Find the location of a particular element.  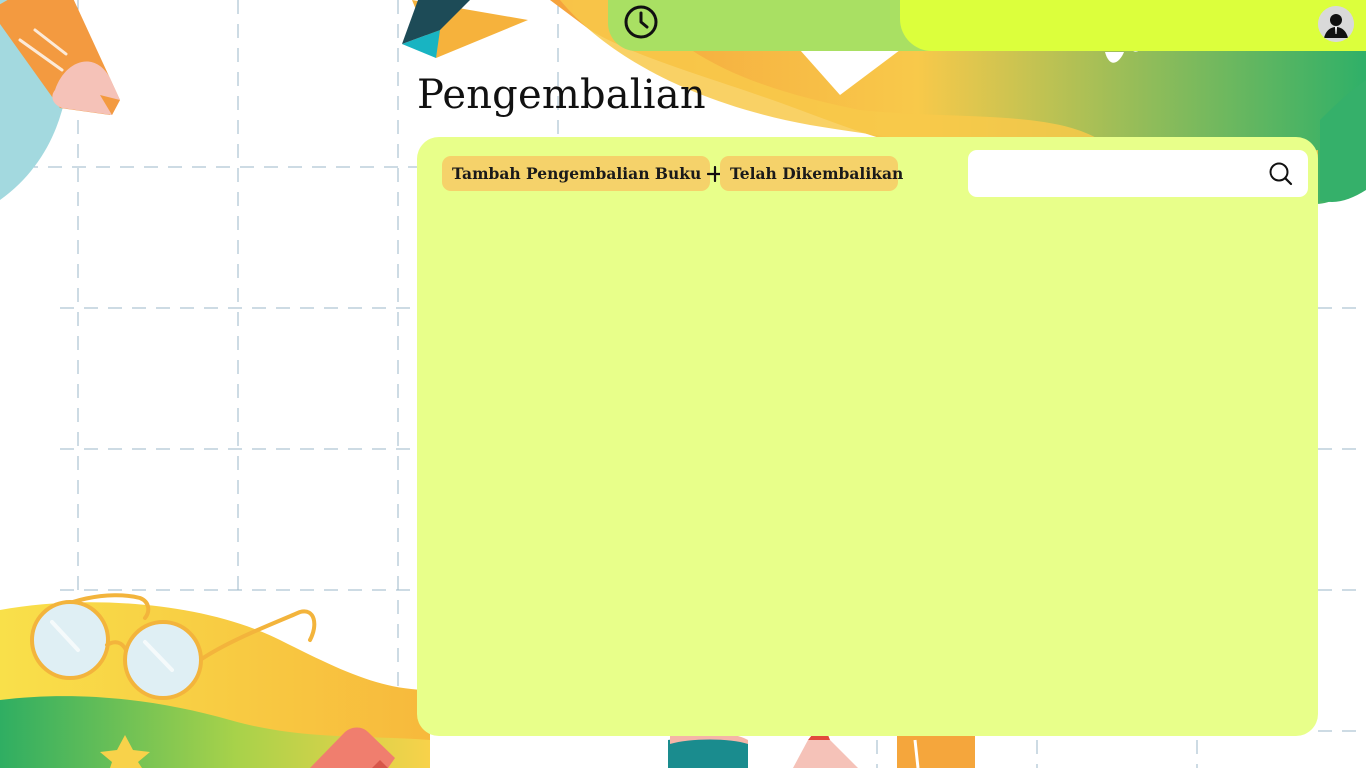

search-icon is located at coordinates (1281, 174).